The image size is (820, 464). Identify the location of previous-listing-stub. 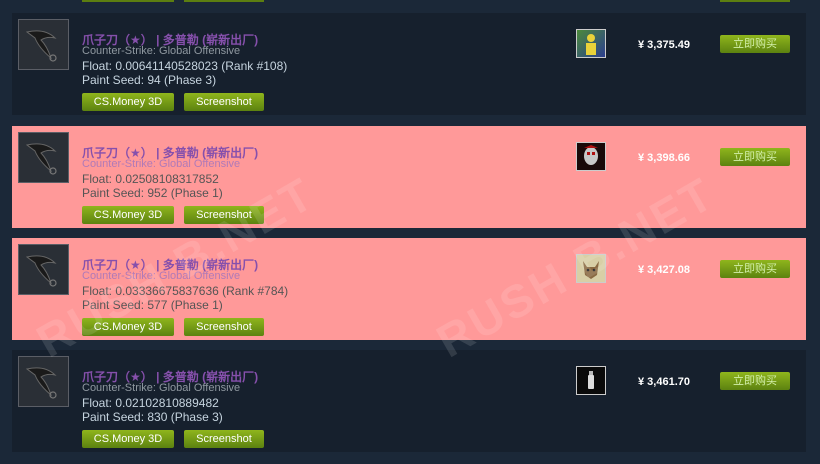
(410, 3).